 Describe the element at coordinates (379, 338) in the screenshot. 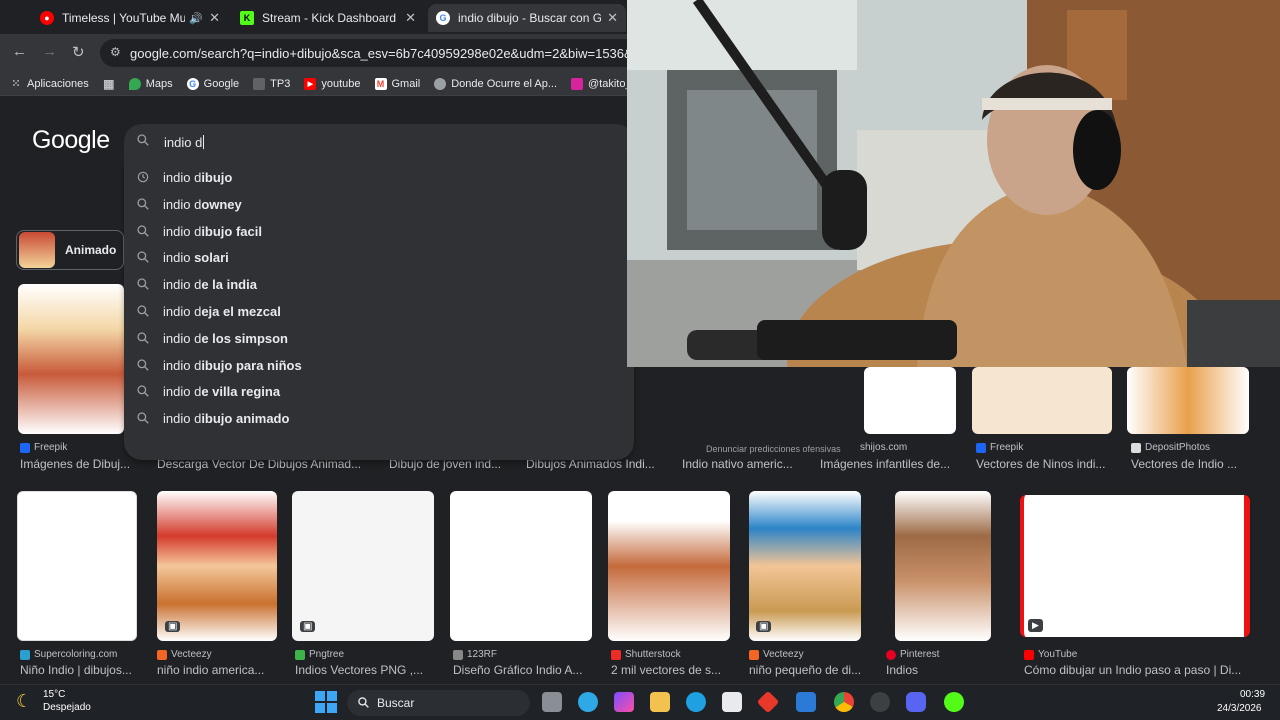

I see `suggestion-item: indio de los simpson` at that location.